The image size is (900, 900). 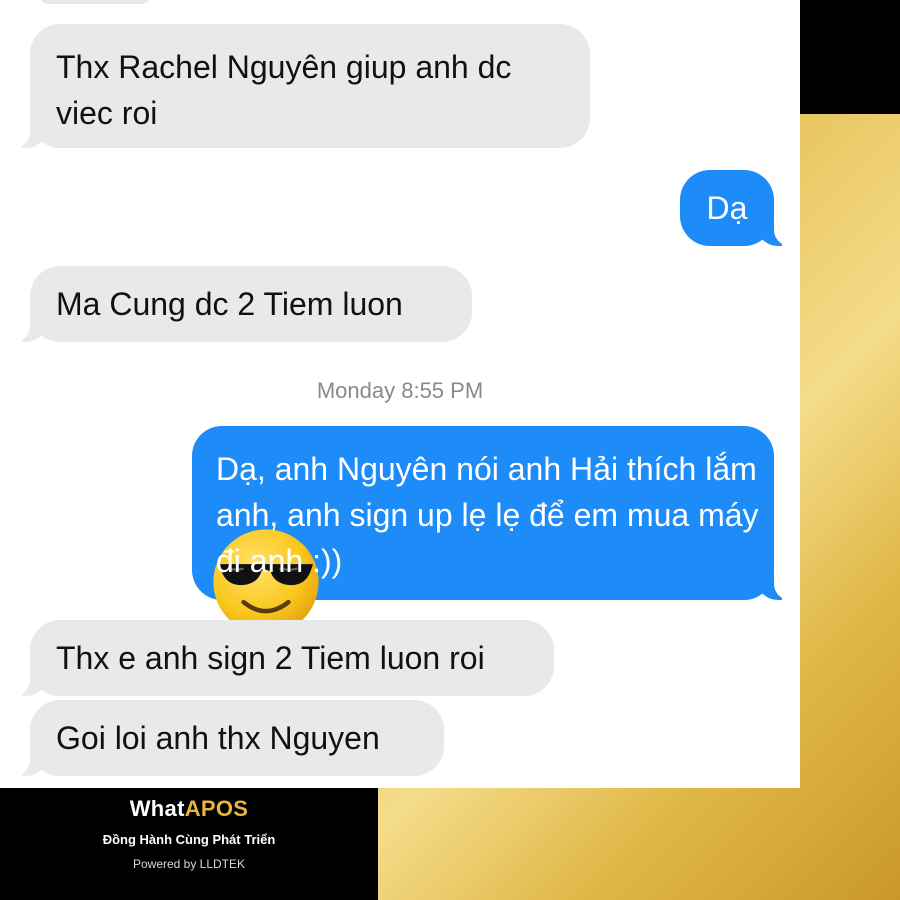 I want to click on message-text: Goi loi anh thx Nguyen, so click(x=218, y=738).